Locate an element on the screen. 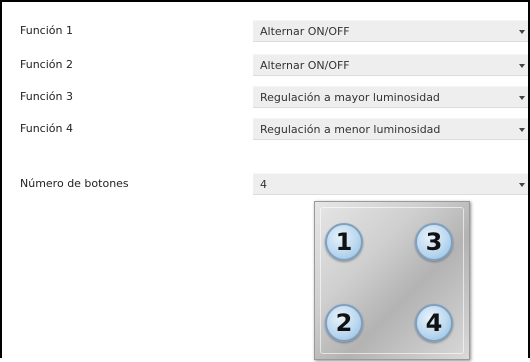 This screenshot has height=362, width=530. function-3-select: Regulación a mayor luminosidad is located at coordinates (390, 97).